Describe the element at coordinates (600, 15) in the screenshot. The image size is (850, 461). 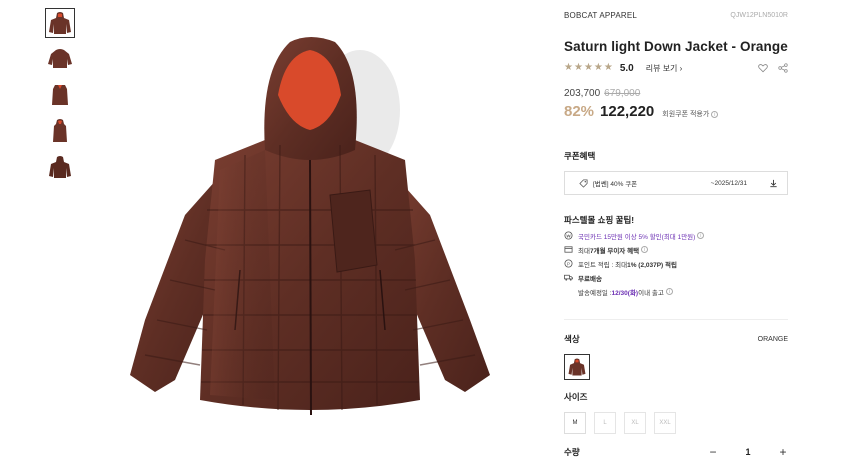
I see `brand-name: BOBCAT APPAREL` at that location.